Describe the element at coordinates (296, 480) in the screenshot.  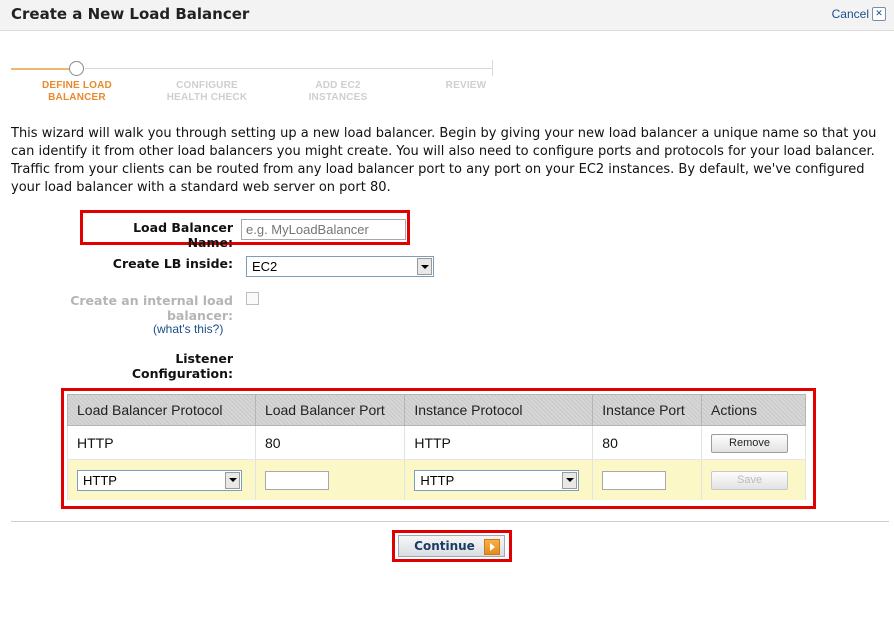
I see `new-lb-port-input` at that location.